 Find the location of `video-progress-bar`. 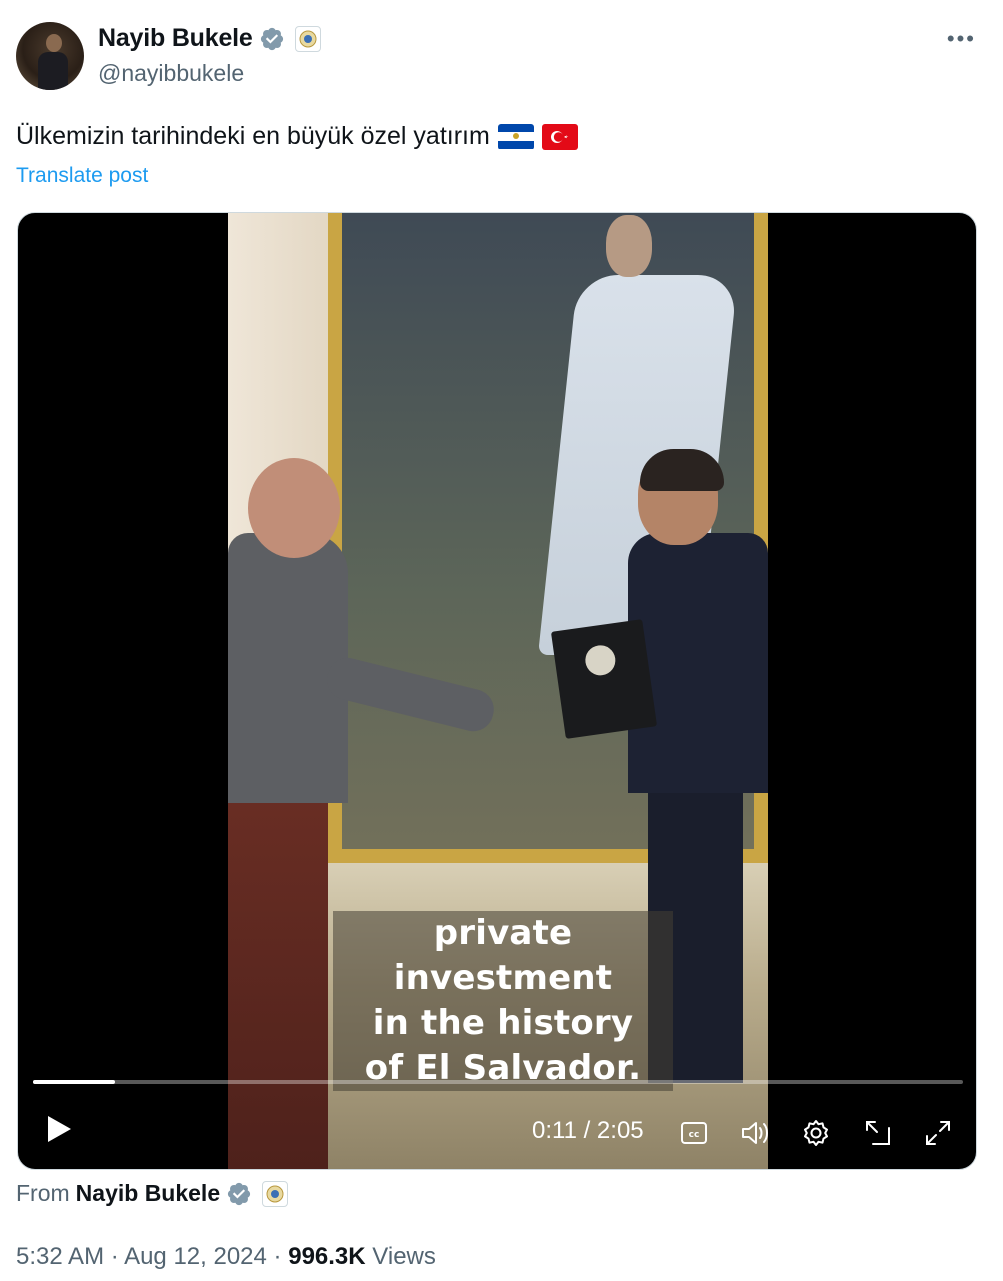

video-progress-bar is located at coordinates (498, 1082).